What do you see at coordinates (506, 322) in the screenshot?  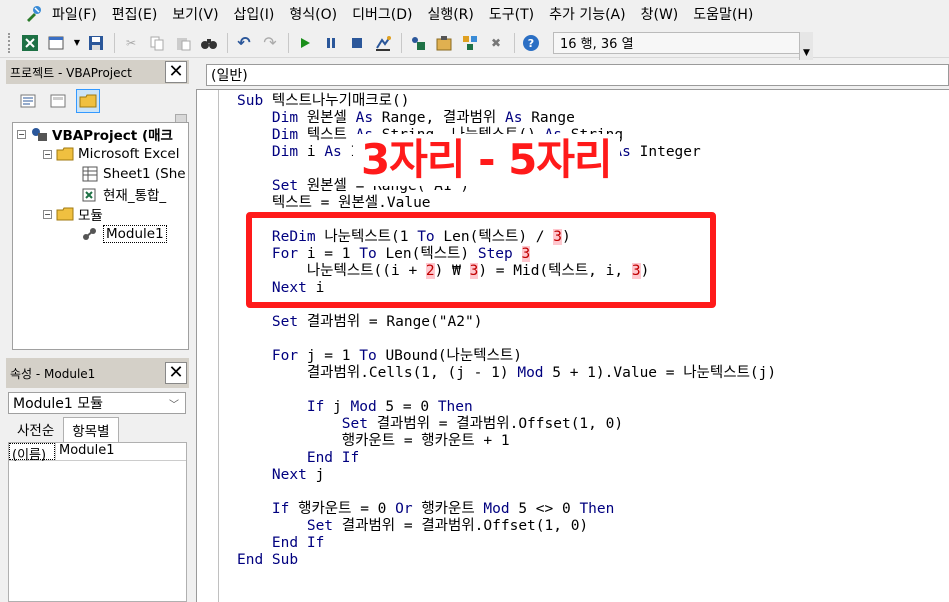 I see `code-line: Set 결과범위 = Range("A2")` at bounding box center [506, 322].